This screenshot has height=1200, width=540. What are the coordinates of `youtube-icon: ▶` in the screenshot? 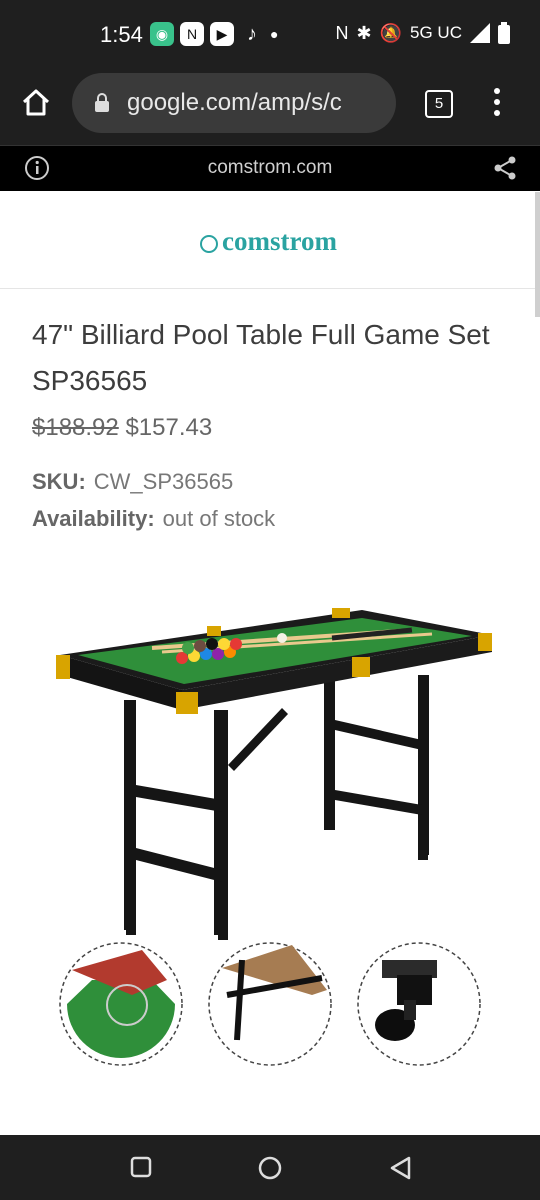 It's located at (222, 34).